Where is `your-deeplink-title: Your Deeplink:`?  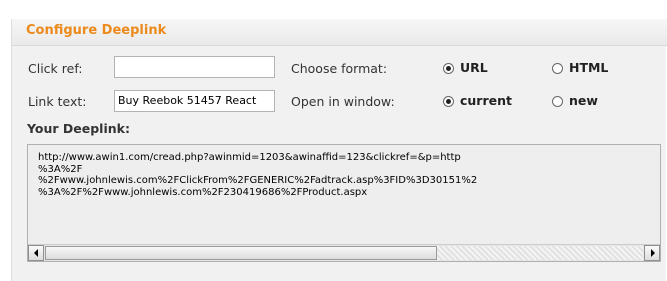
your-deeplink-title: Your Deeplink: is located at coordinates (78, 128).